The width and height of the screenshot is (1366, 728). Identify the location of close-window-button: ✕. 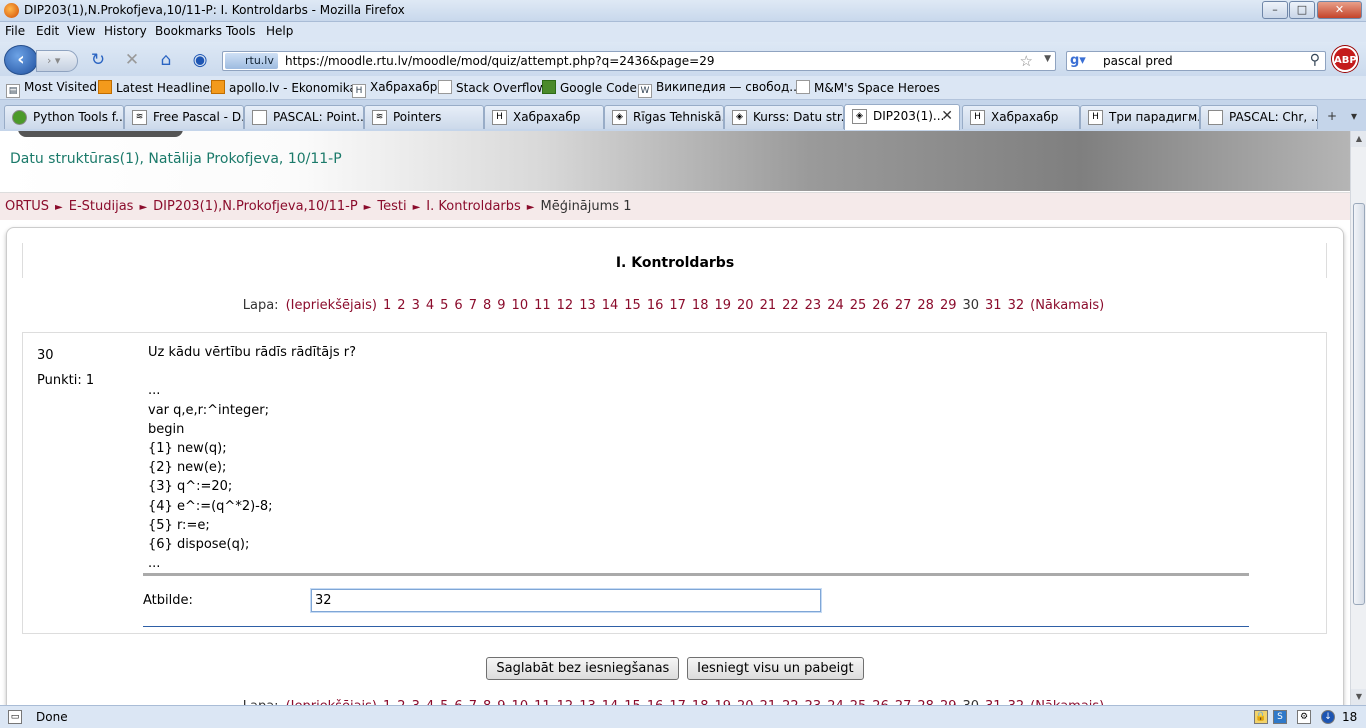
(1339, 10).